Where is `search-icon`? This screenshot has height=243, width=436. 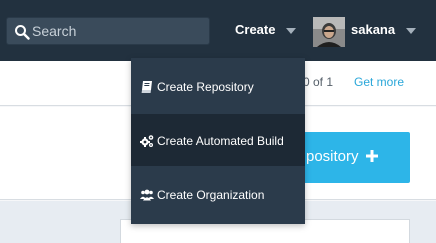
search-icon is located at coordinates (22, 32).